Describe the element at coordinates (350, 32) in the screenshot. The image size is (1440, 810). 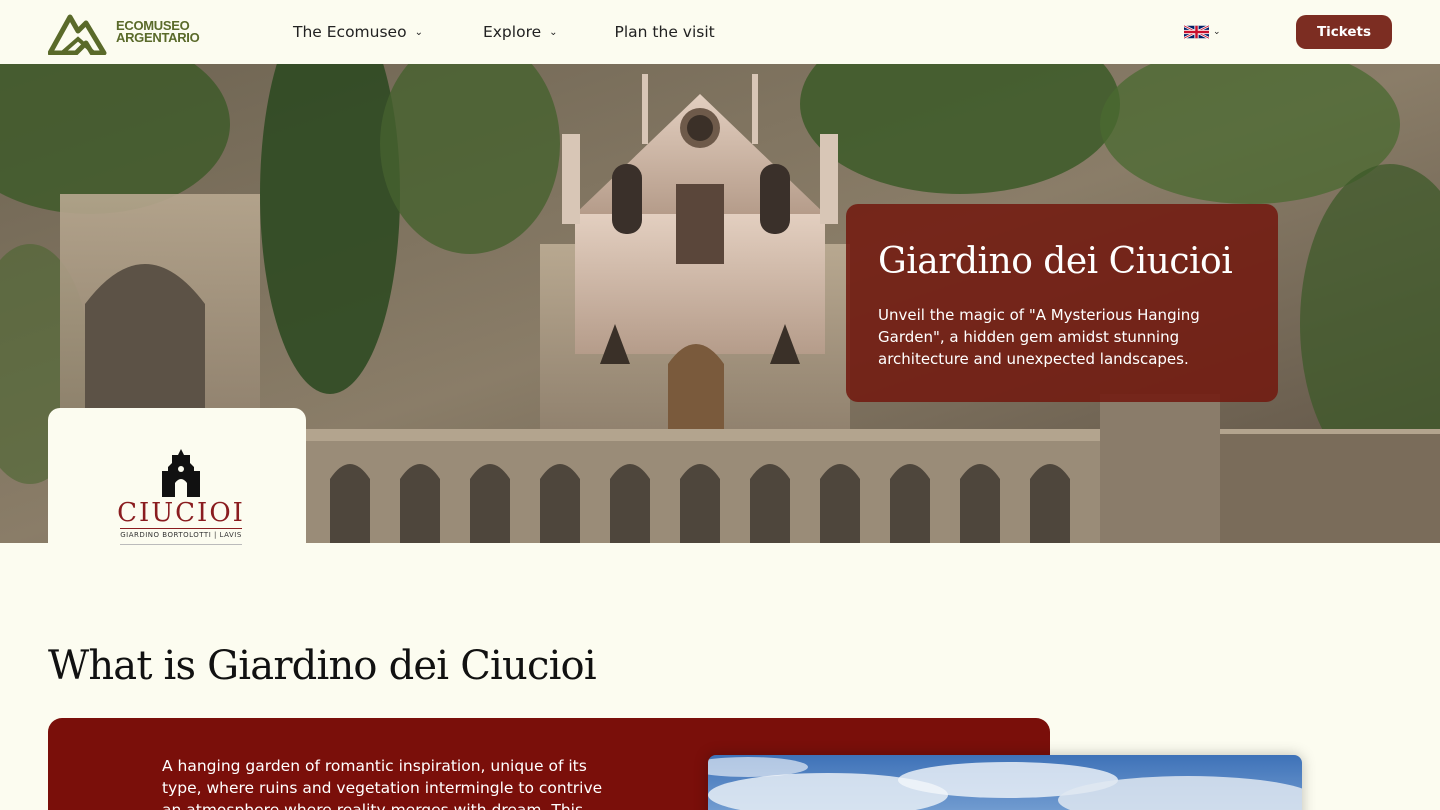
I see `nav-item-label: The Ecomuseo` at that location.